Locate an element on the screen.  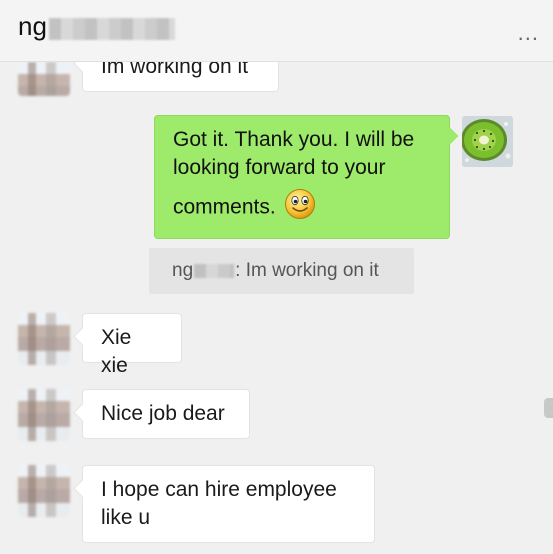
message-text-line-1: Got it. Thank you. I will be is located at coordinates (294, 139).